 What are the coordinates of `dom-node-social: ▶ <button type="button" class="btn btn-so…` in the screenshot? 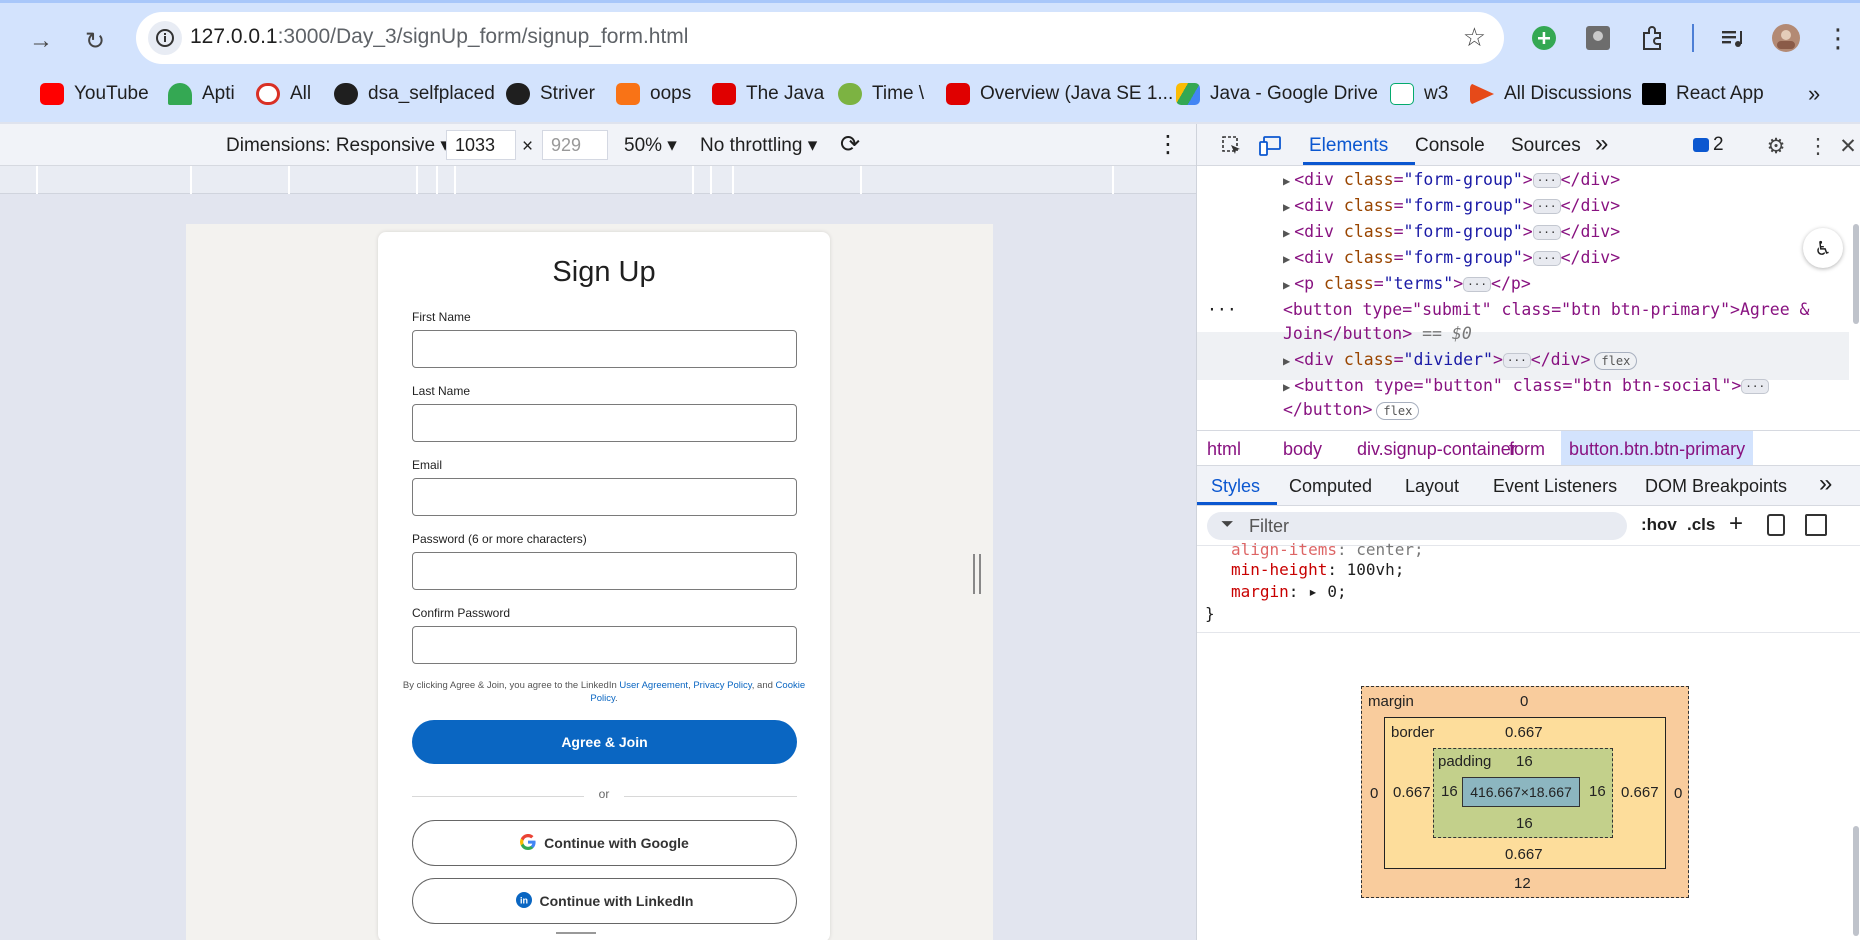 It's located at (1526, 385).